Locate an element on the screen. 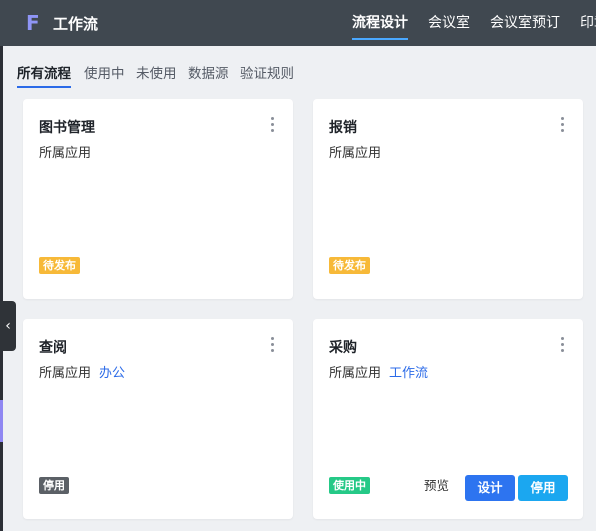 This screenshot has width=596, height=531. card-app-row: 所属应用 工作流 is located at coordinates (378, 374).